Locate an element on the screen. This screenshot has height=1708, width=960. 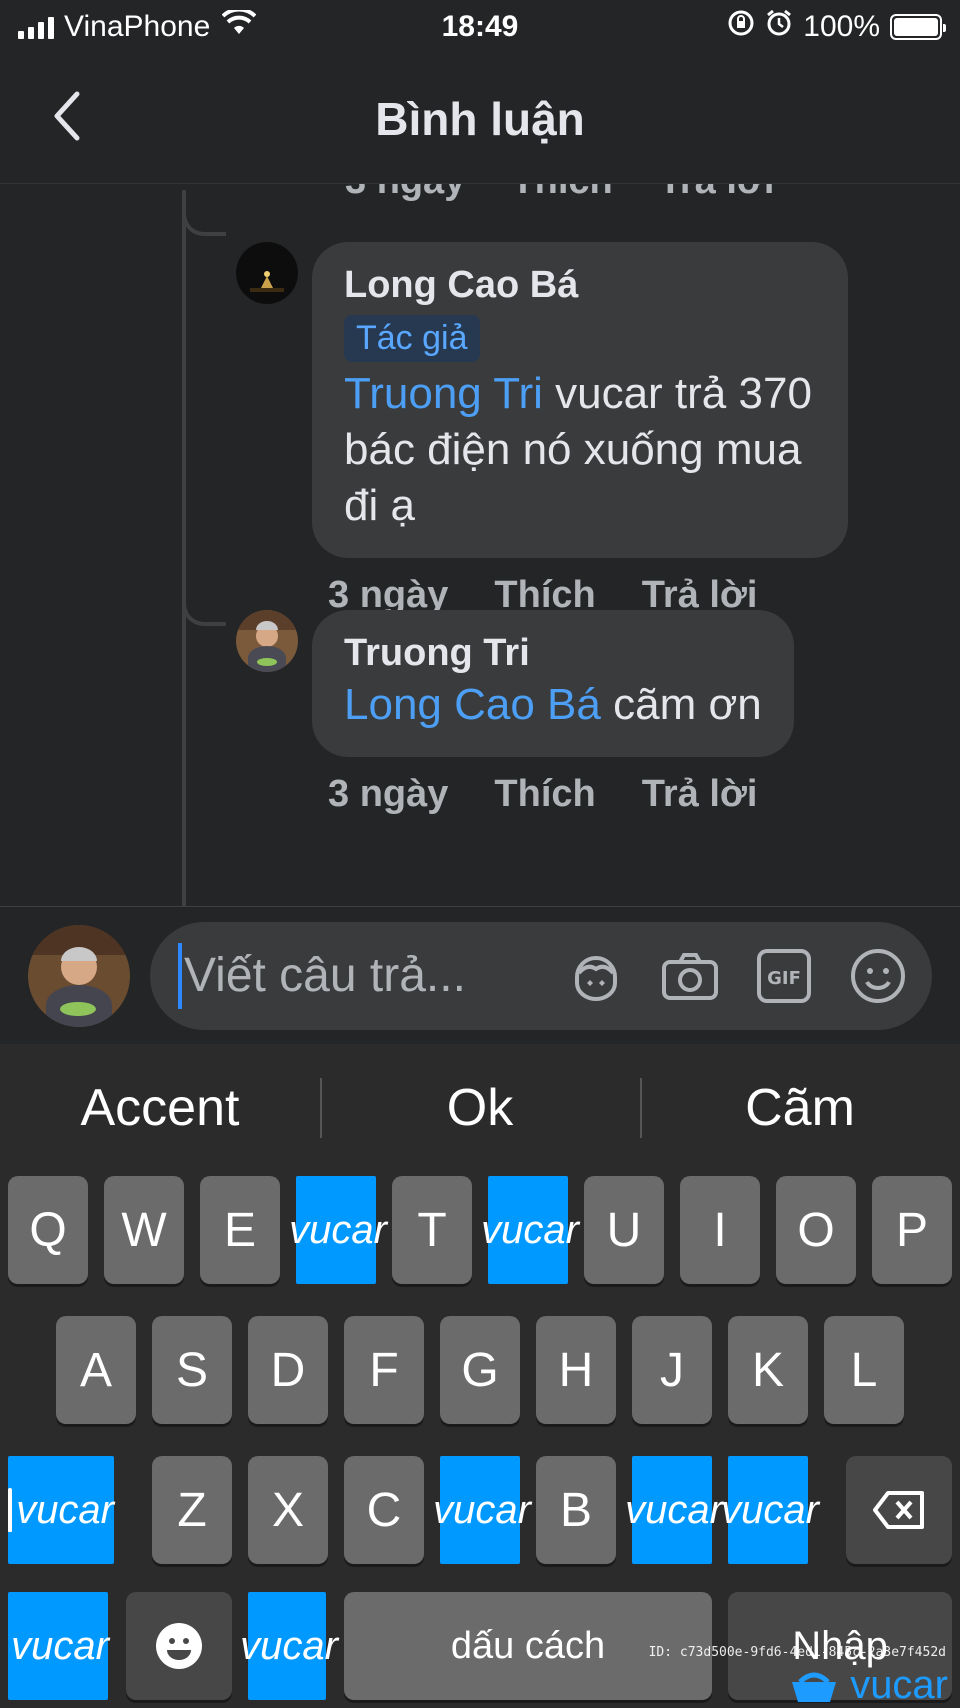
page-title: Bình luận is located at coordinates (480, 118).